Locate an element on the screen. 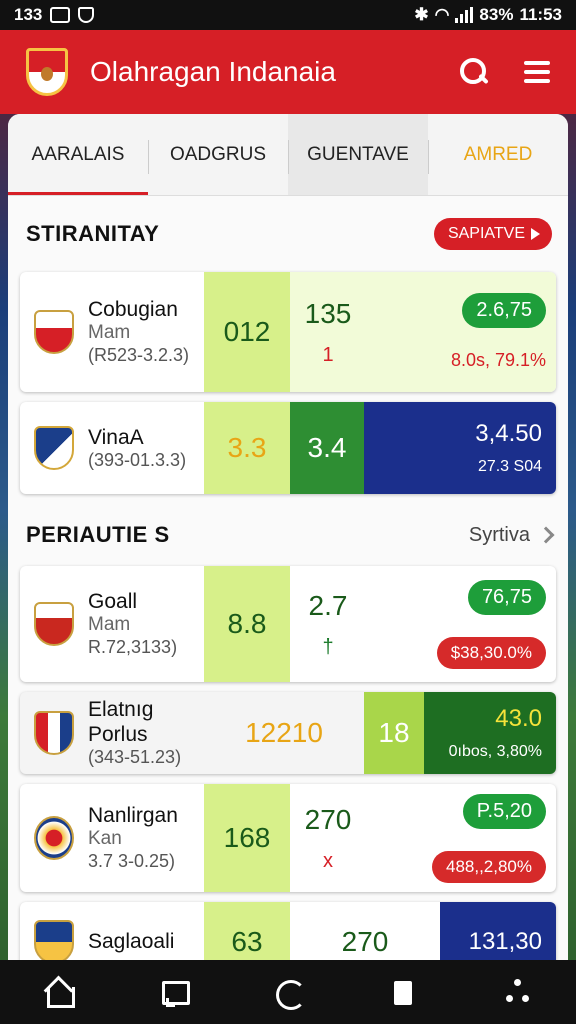 The height and width of the screenshot is (1024, 576). score-cell: 12210 is located at coordinates (284, 733).